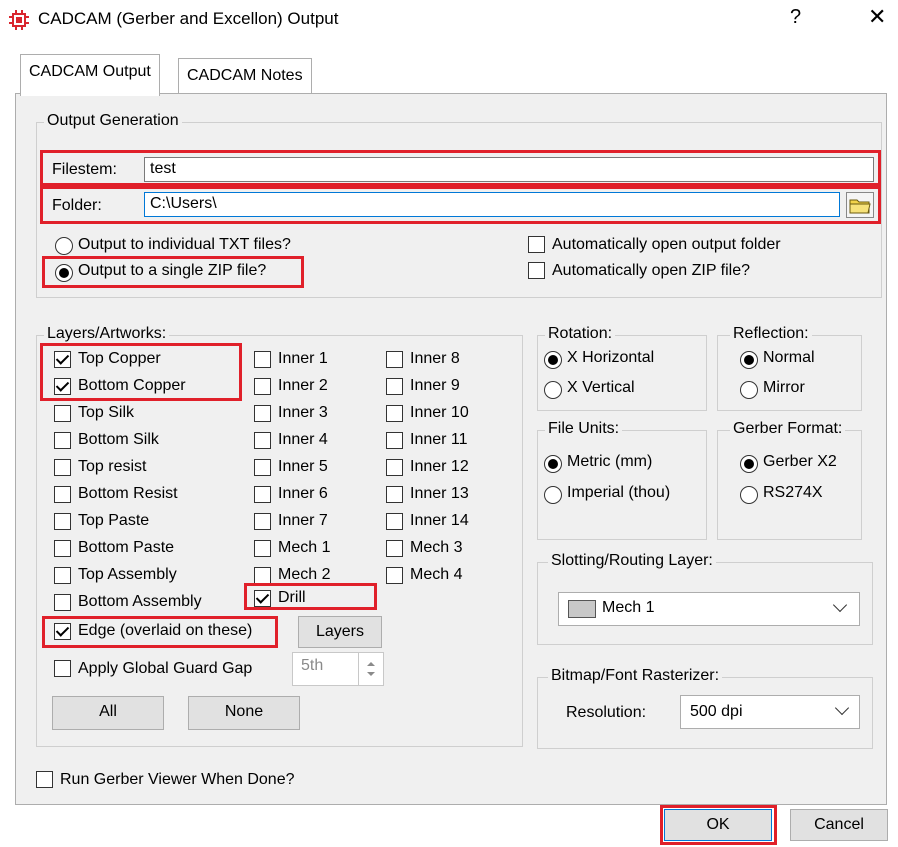 The height and width of the screenshot is (847, 898). I want to click on reflection-group, so click(789, 373).